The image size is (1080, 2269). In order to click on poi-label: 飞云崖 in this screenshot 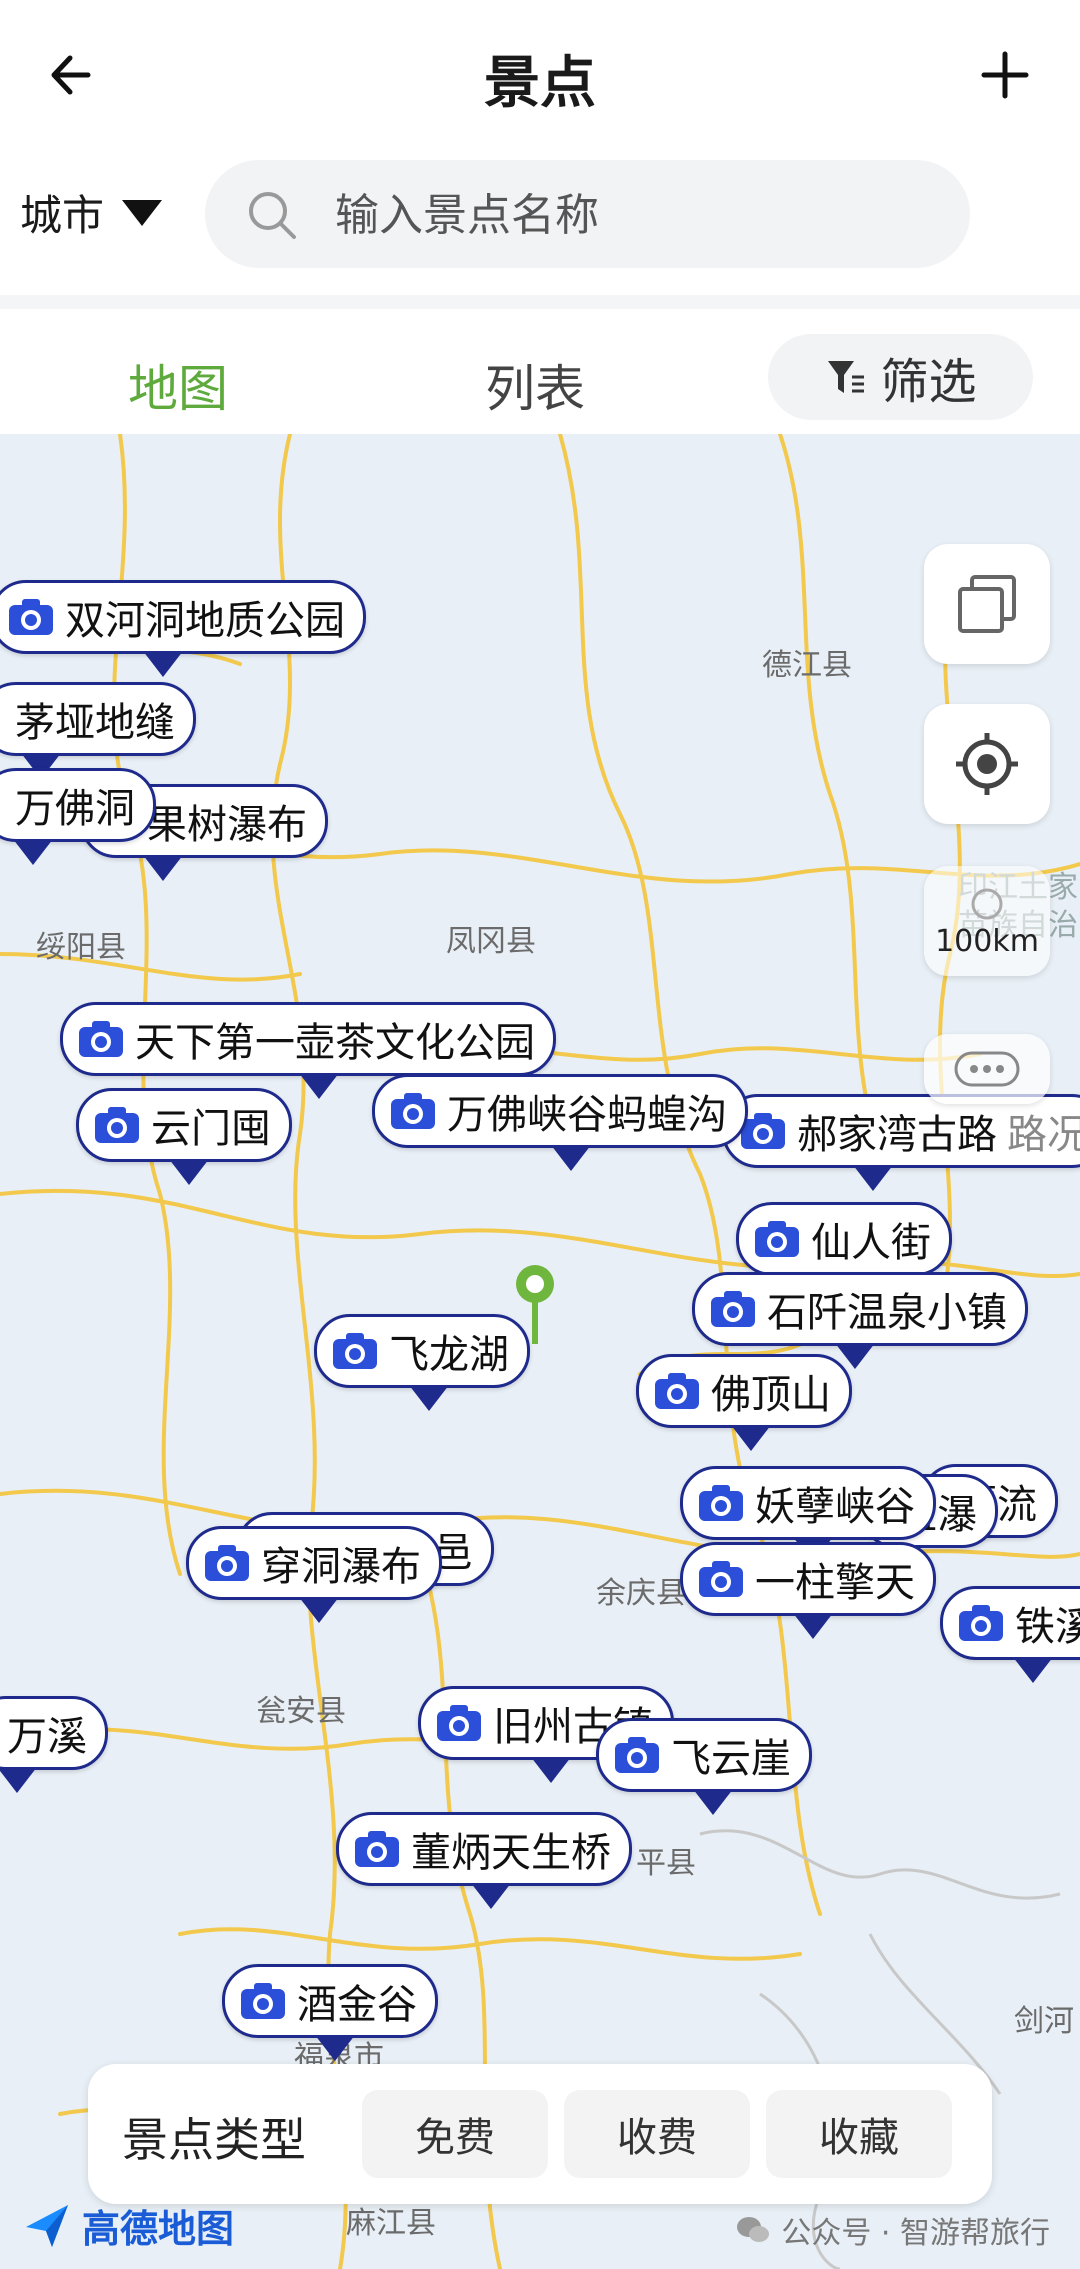, I will do `click(731, 1759)`.